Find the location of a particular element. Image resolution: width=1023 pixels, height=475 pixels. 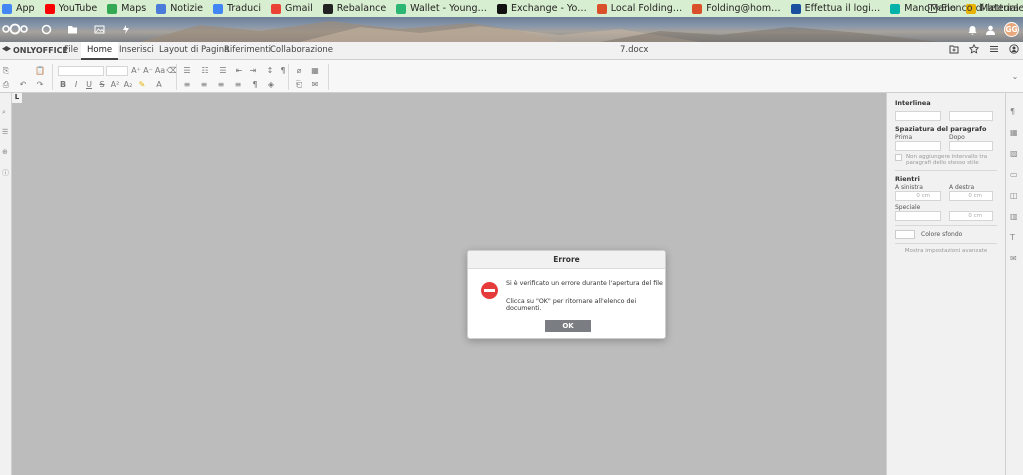

advanced-settings-link: Mostra impostazioni avanzate is located at coordinates (946, 251).